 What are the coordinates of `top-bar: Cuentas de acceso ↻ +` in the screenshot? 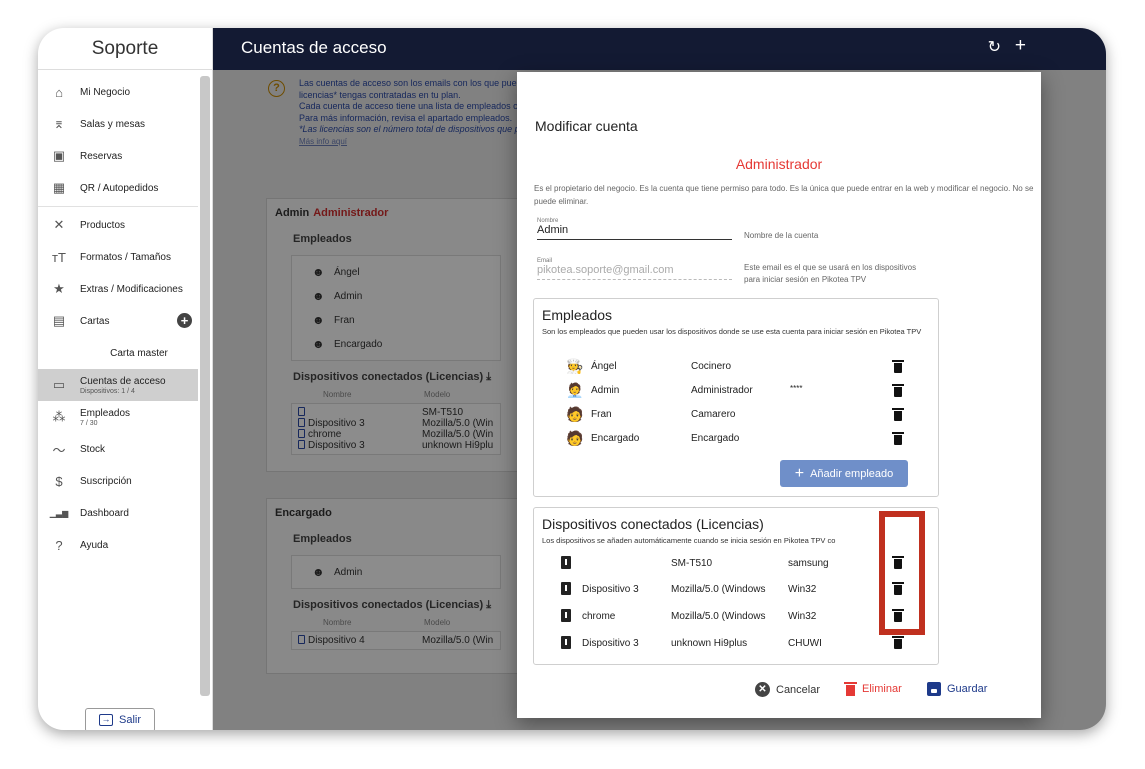 It's located at (659, 49).